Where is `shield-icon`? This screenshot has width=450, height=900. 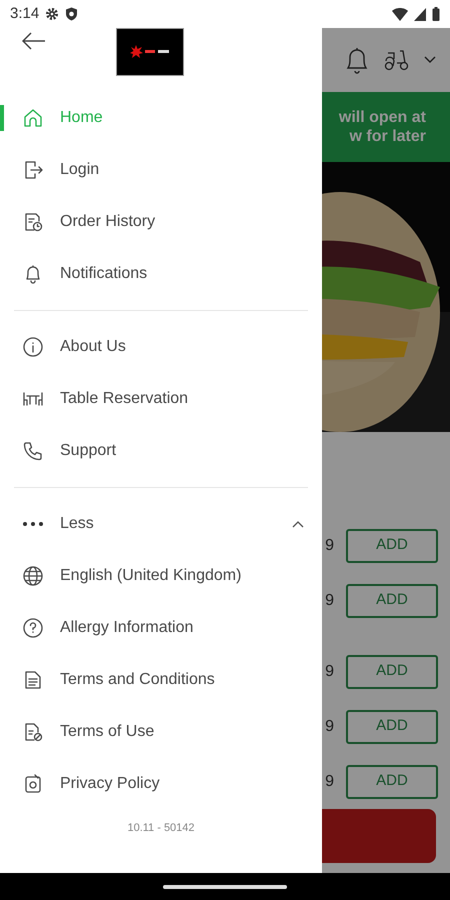 shield-icon is located at coordinates (71, 14).